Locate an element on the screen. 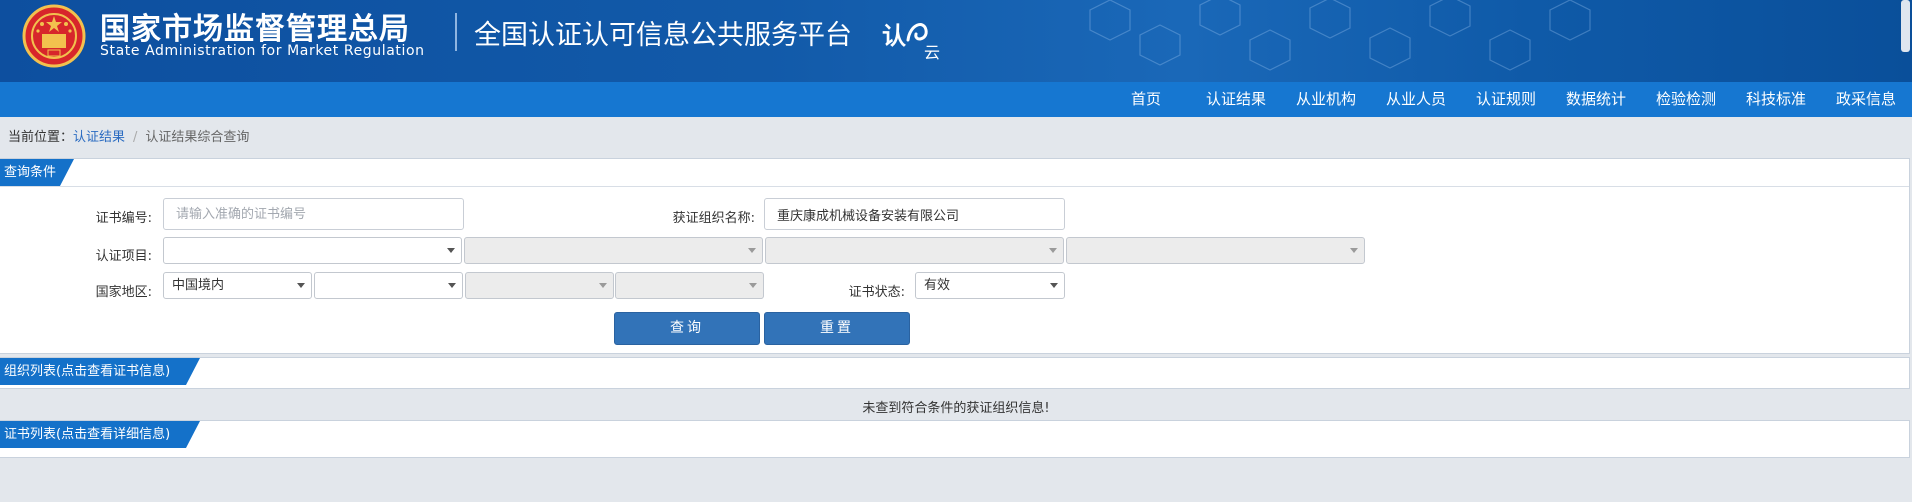 The width and height of the screenshot is (1912, 502). cert-status-label: 证书状态: is located at coordinates (876, 292).